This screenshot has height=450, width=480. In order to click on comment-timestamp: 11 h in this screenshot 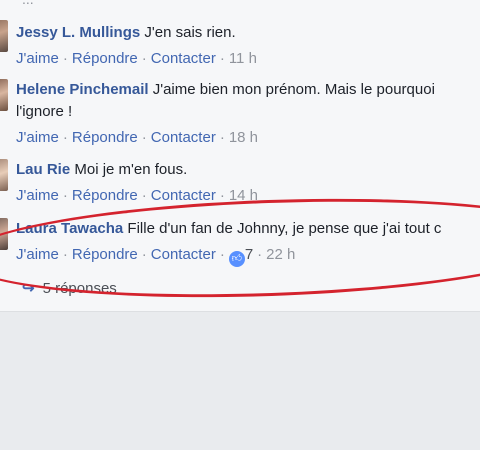, I will do `click(243, 58)`.